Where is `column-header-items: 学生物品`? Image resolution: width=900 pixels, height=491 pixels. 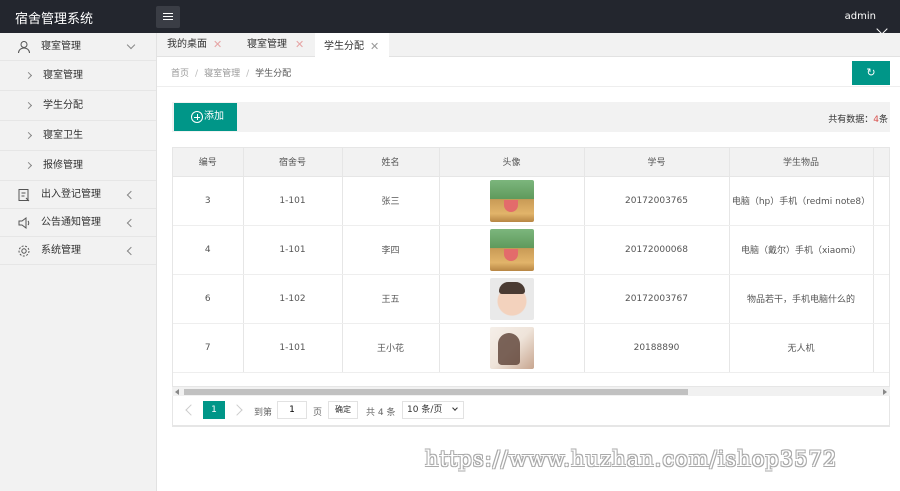 column-header-items: 学生物品 is located at coordinates (801, 162).